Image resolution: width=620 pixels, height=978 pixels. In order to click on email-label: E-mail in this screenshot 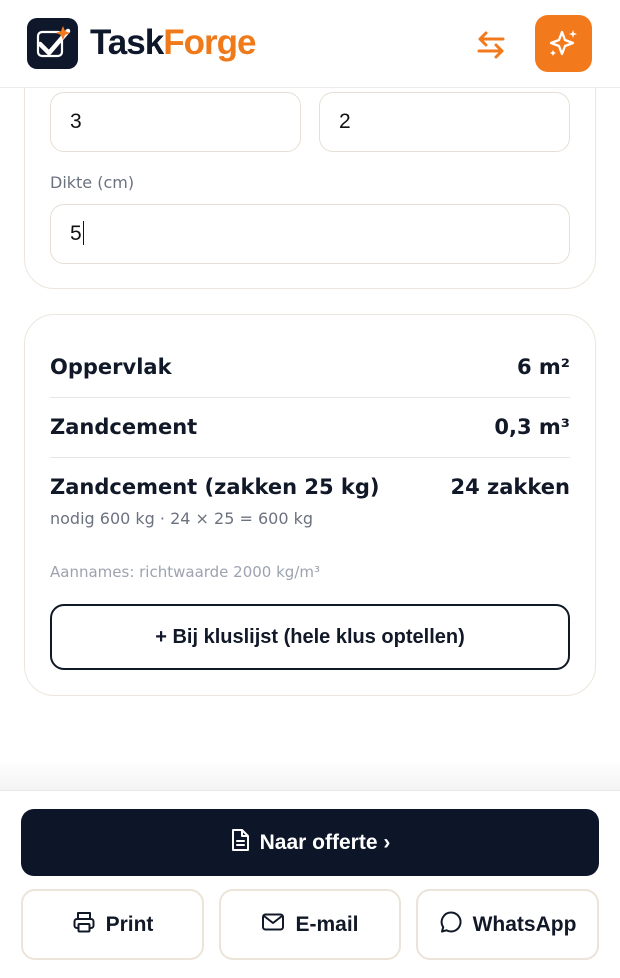, I will do `click(327, 924)`.